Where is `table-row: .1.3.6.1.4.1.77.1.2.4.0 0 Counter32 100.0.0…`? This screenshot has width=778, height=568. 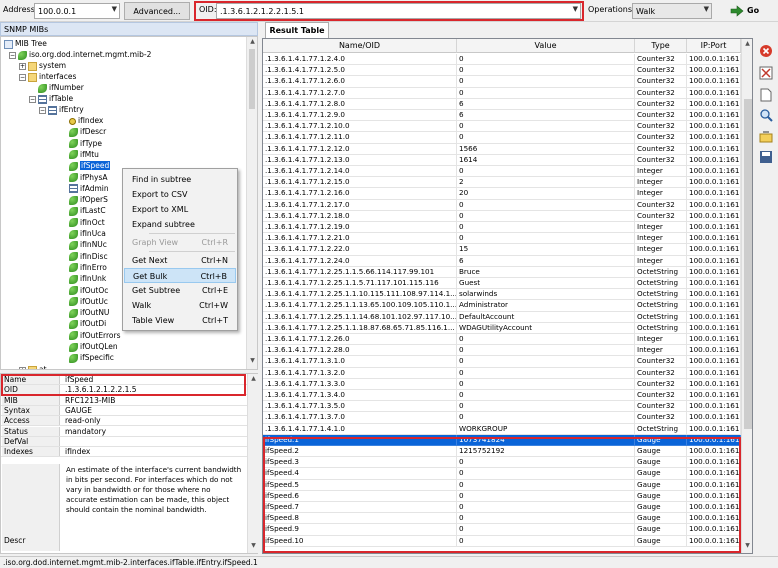 table-row: .1.3.6.1.4.1.77.1.2.4.0 0 Counter32 100.0.0… is located at coordinates (502, 60).